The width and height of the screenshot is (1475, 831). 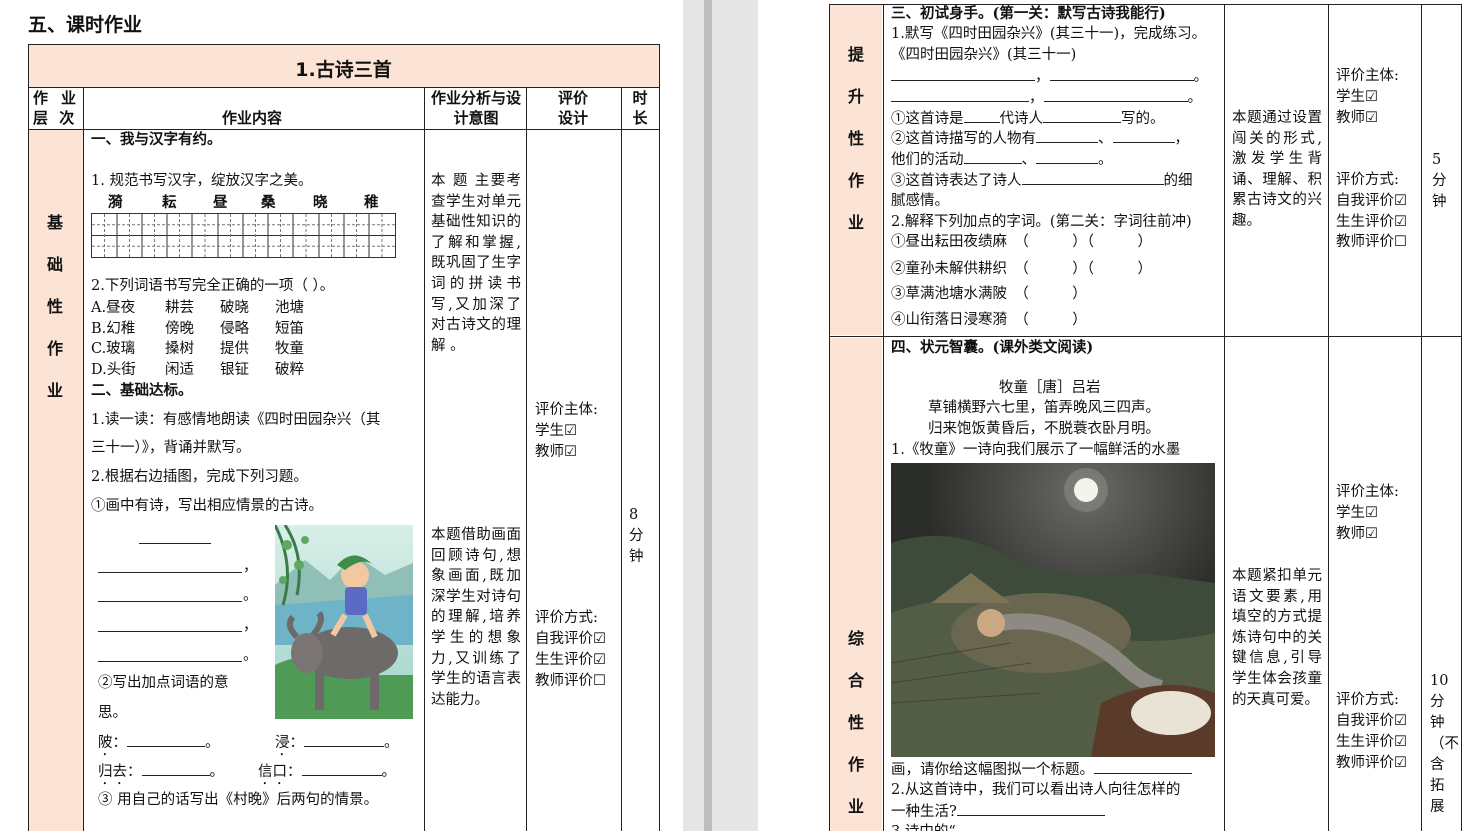 I want to click on header-duration: 时长, so click(x=640, y=108).